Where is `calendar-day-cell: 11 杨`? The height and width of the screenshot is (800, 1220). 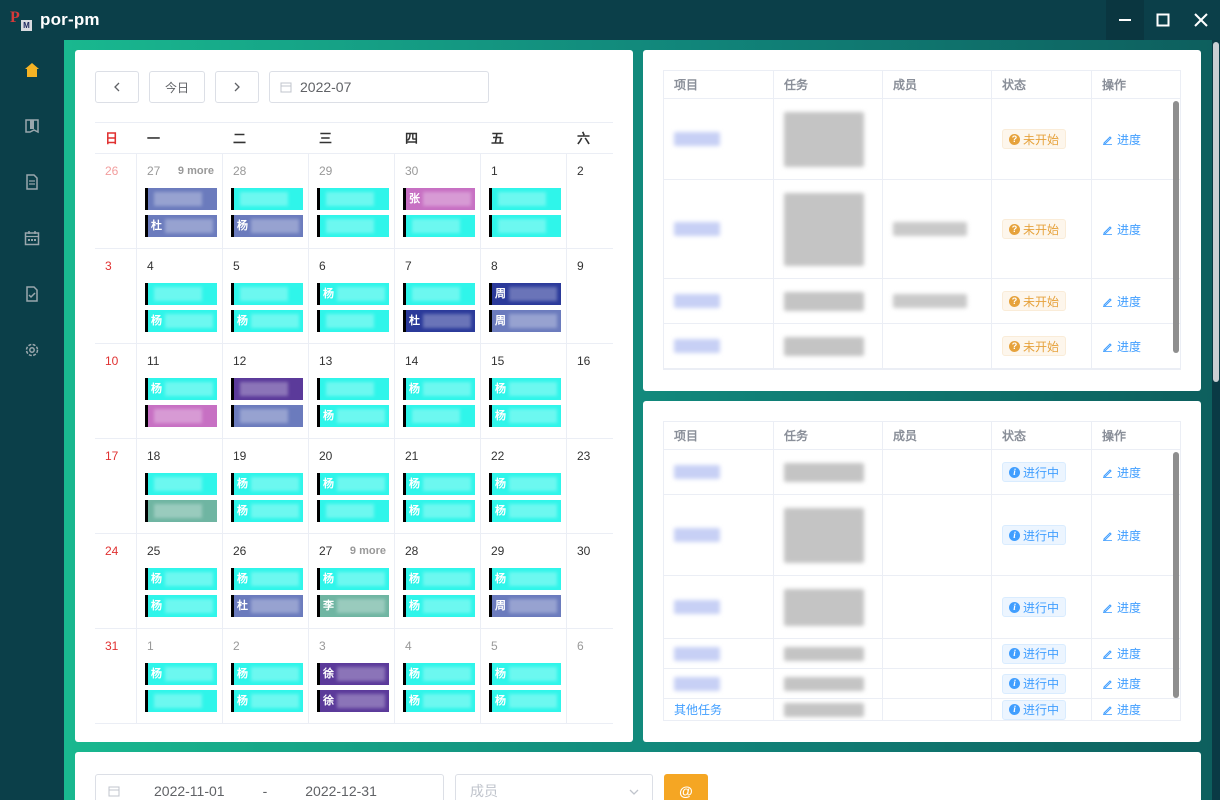 calendar-day-cell: 11 杨 is located at coordinates (180, 391).